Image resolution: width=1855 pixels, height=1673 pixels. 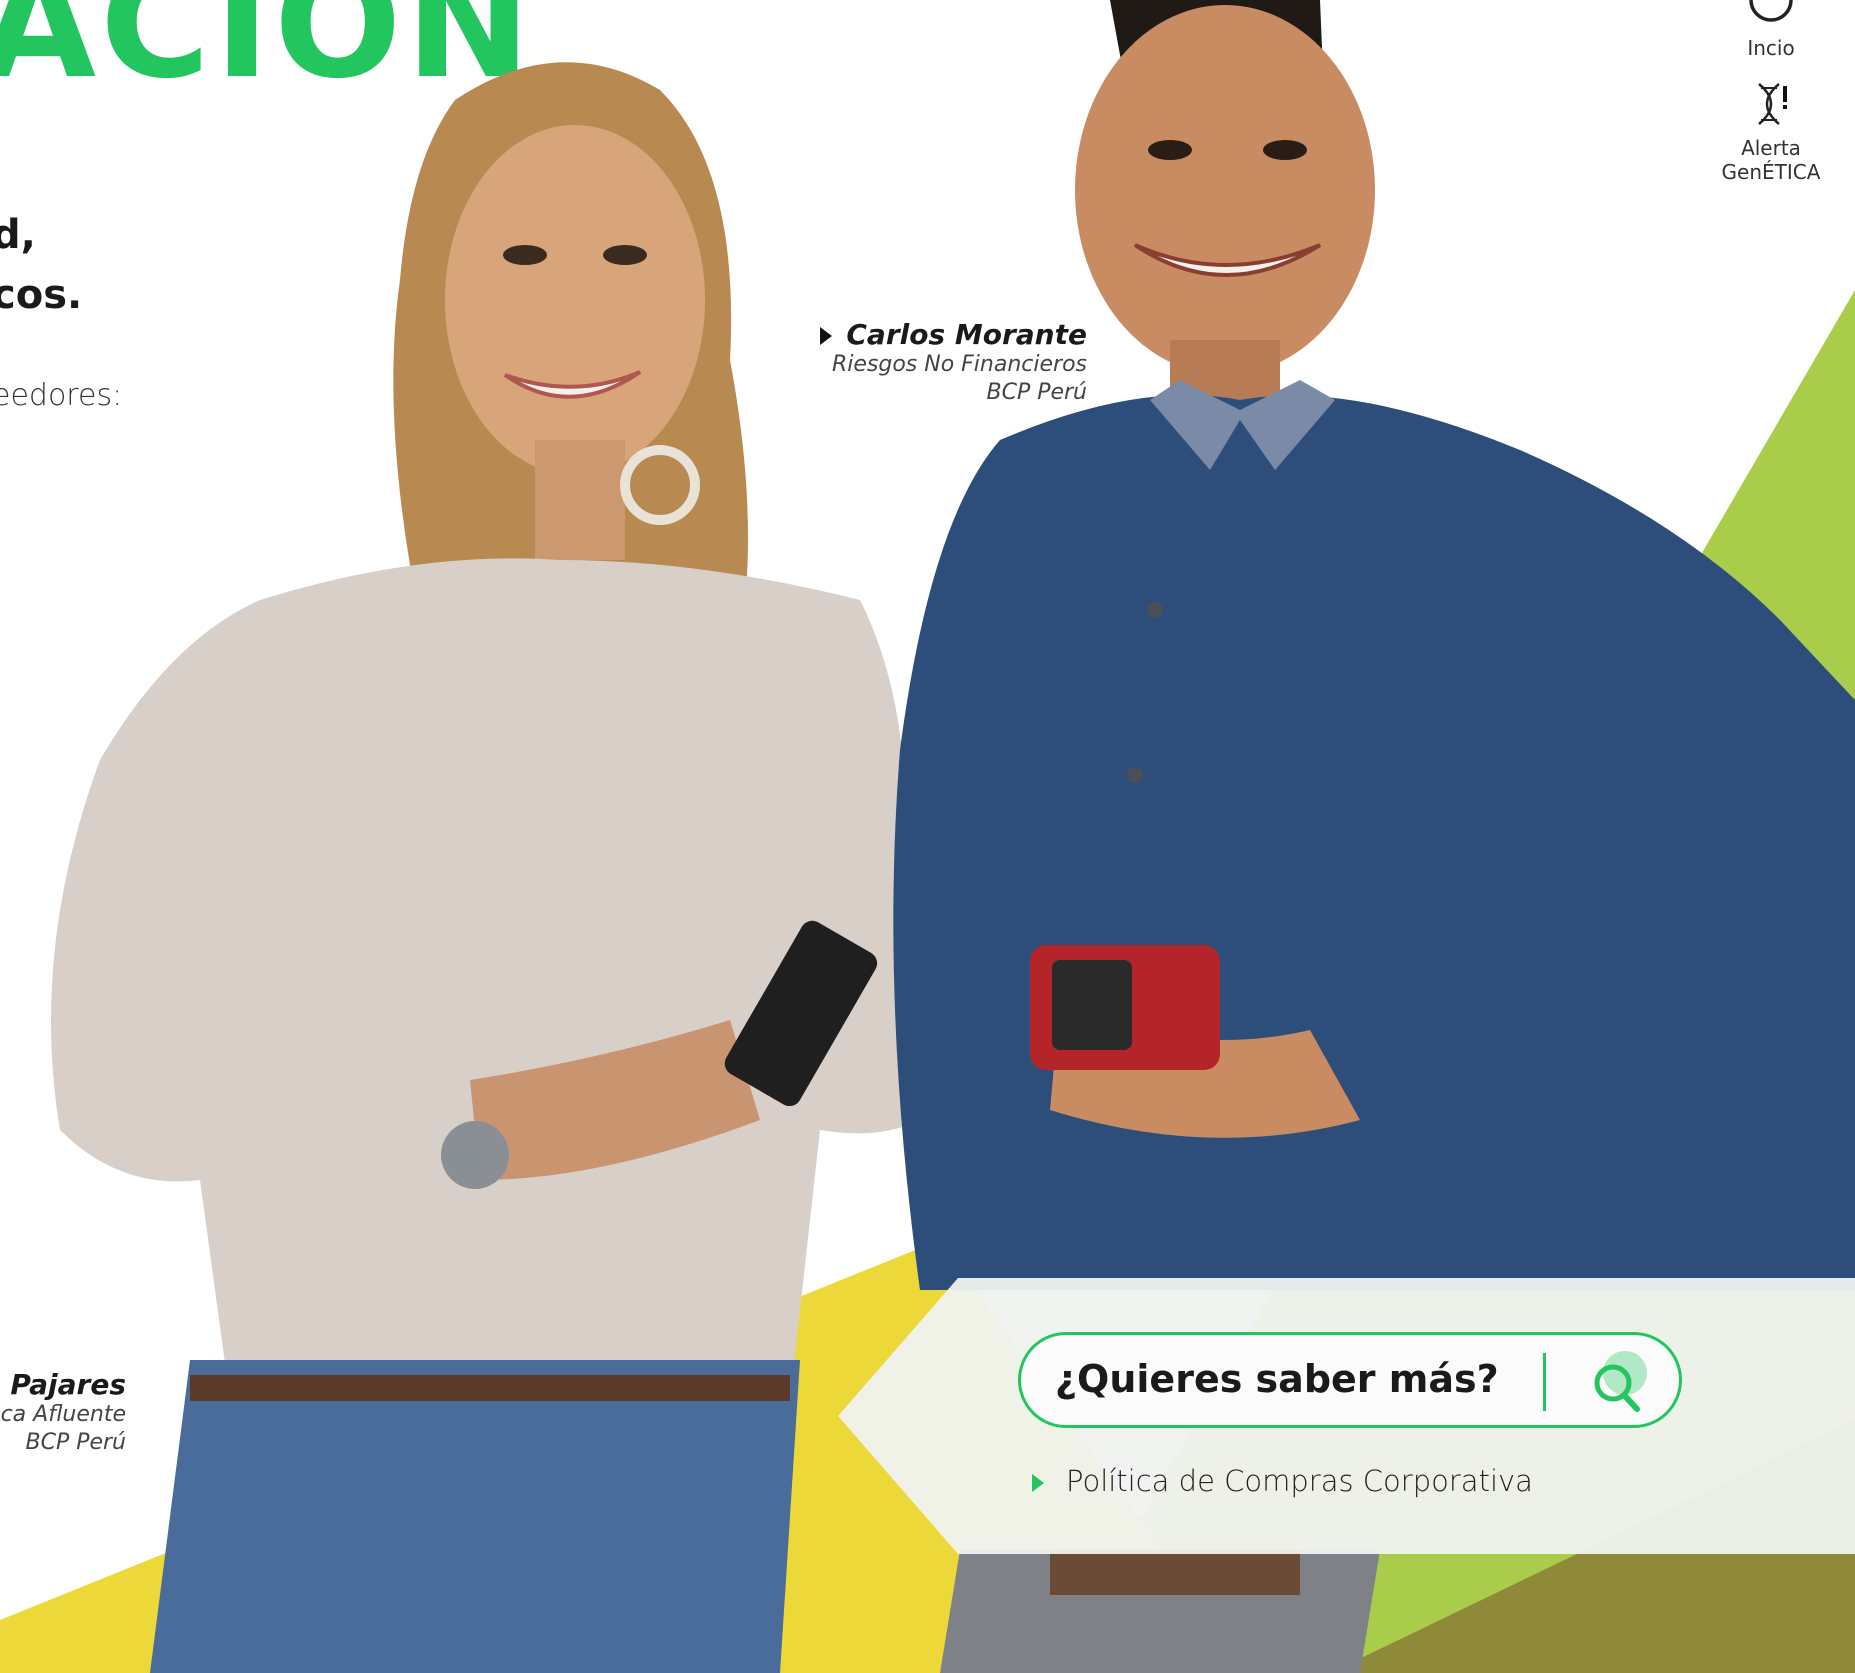 What do you see at coordinates (1544, 1382) in the screenshot?
I see `search-divider` at bounding box center [1544, 1382].